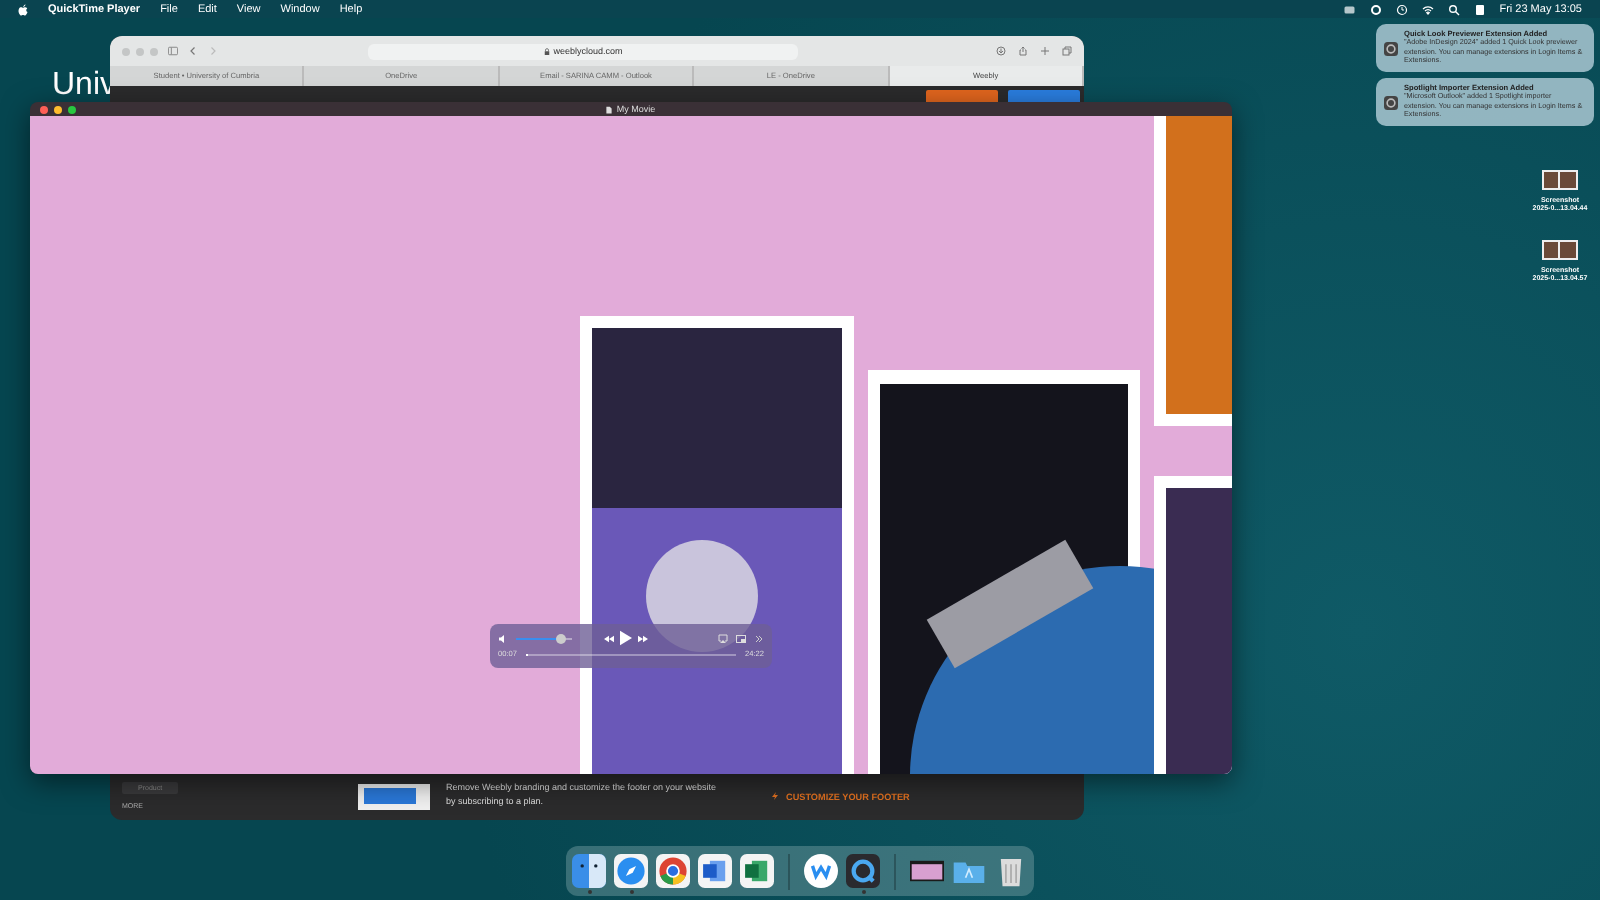 This screenshot has width=1600, height=900. Describe the element at coordinates (503, 638) in the screenshot. I see `speaker-icon` at that location.